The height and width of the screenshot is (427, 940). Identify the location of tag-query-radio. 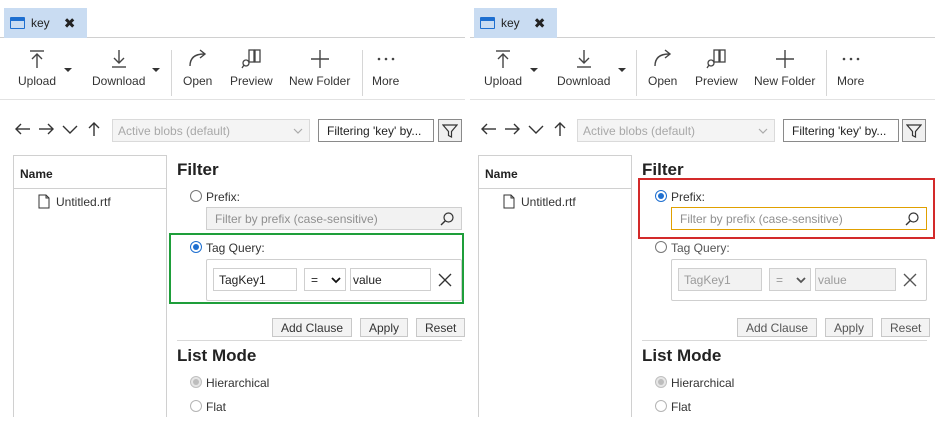
(661, 247).